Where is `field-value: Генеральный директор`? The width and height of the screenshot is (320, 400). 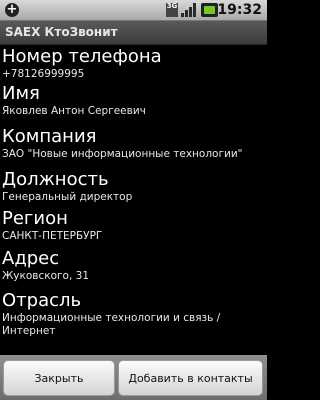
field-value: Генеральный директор is located at coordinates (67, 197).